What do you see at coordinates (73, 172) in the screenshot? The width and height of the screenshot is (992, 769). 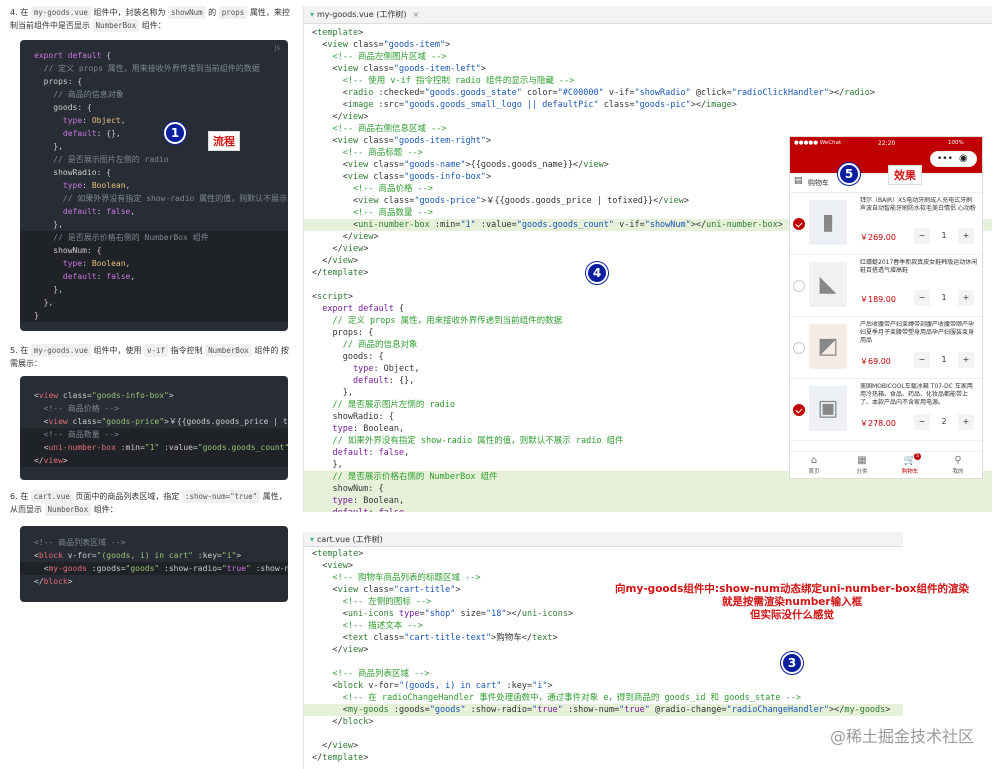 I see `code-line: showRadio: {` at bounding box center [73, 172].